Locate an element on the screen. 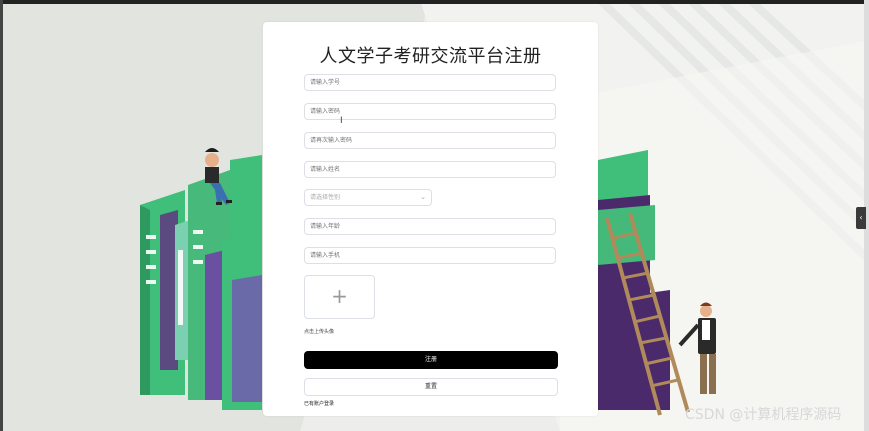 The width and height of the screenshot is (869, 431). phone-input is located at coordinates (430, 255).